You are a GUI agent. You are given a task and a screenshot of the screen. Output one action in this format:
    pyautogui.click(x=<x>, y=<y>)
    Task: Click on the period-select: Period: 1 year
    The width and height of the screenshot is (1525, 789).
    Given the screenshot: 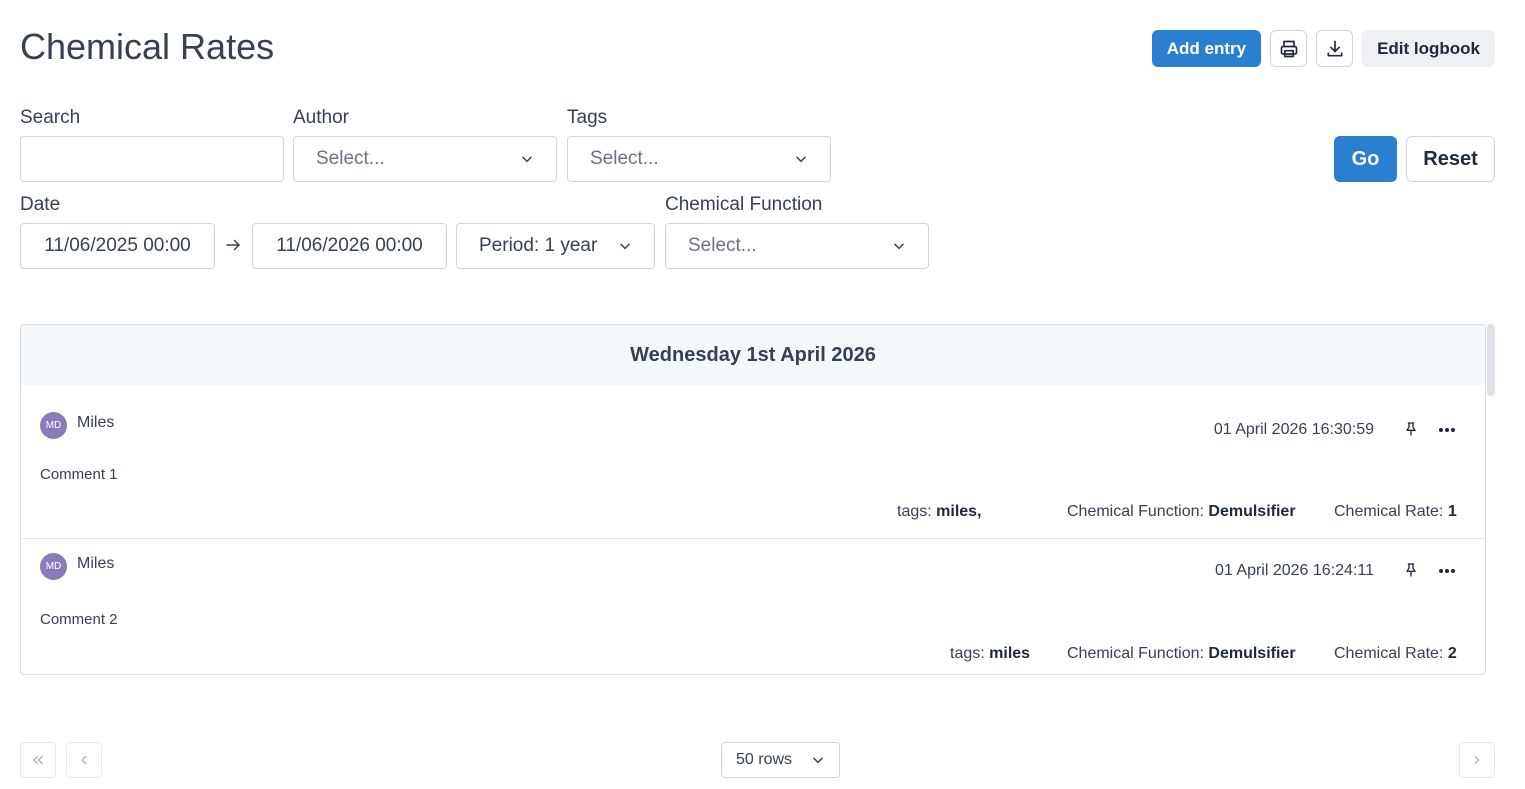 What is the action you would take?
    pyautogui.click(x=555, y=246)
    